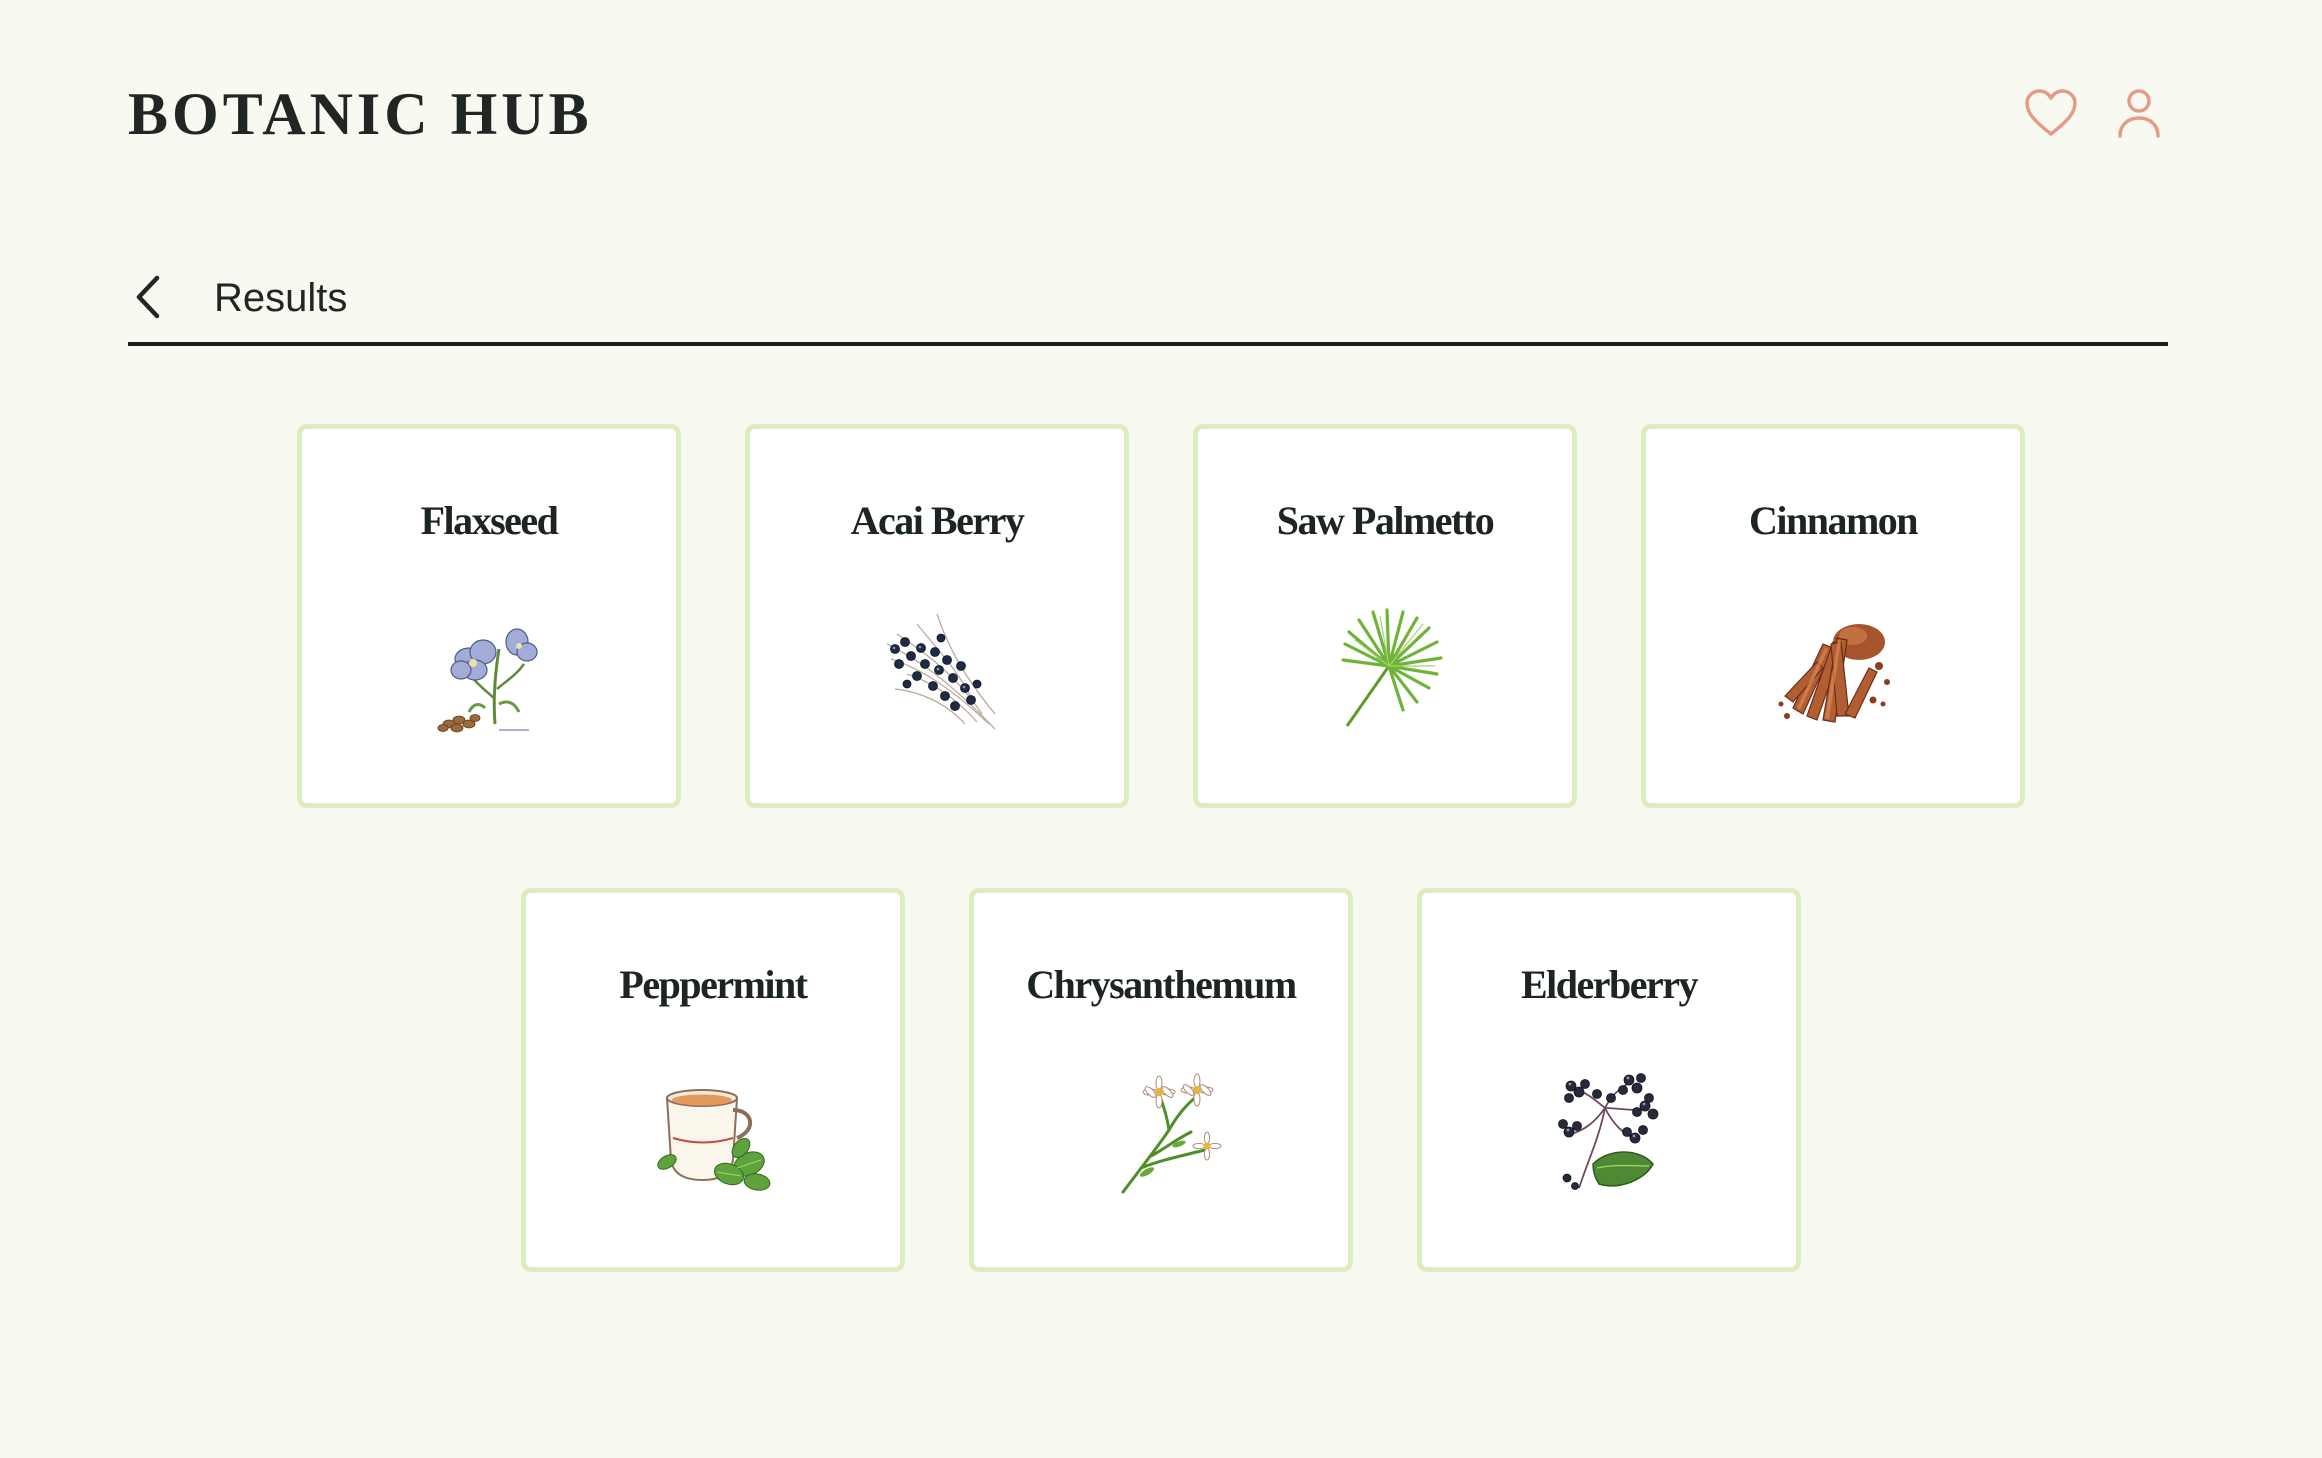 The height and width of the screenshot is (1458, 2322). I want to click on account-button, so click(2139, 113).